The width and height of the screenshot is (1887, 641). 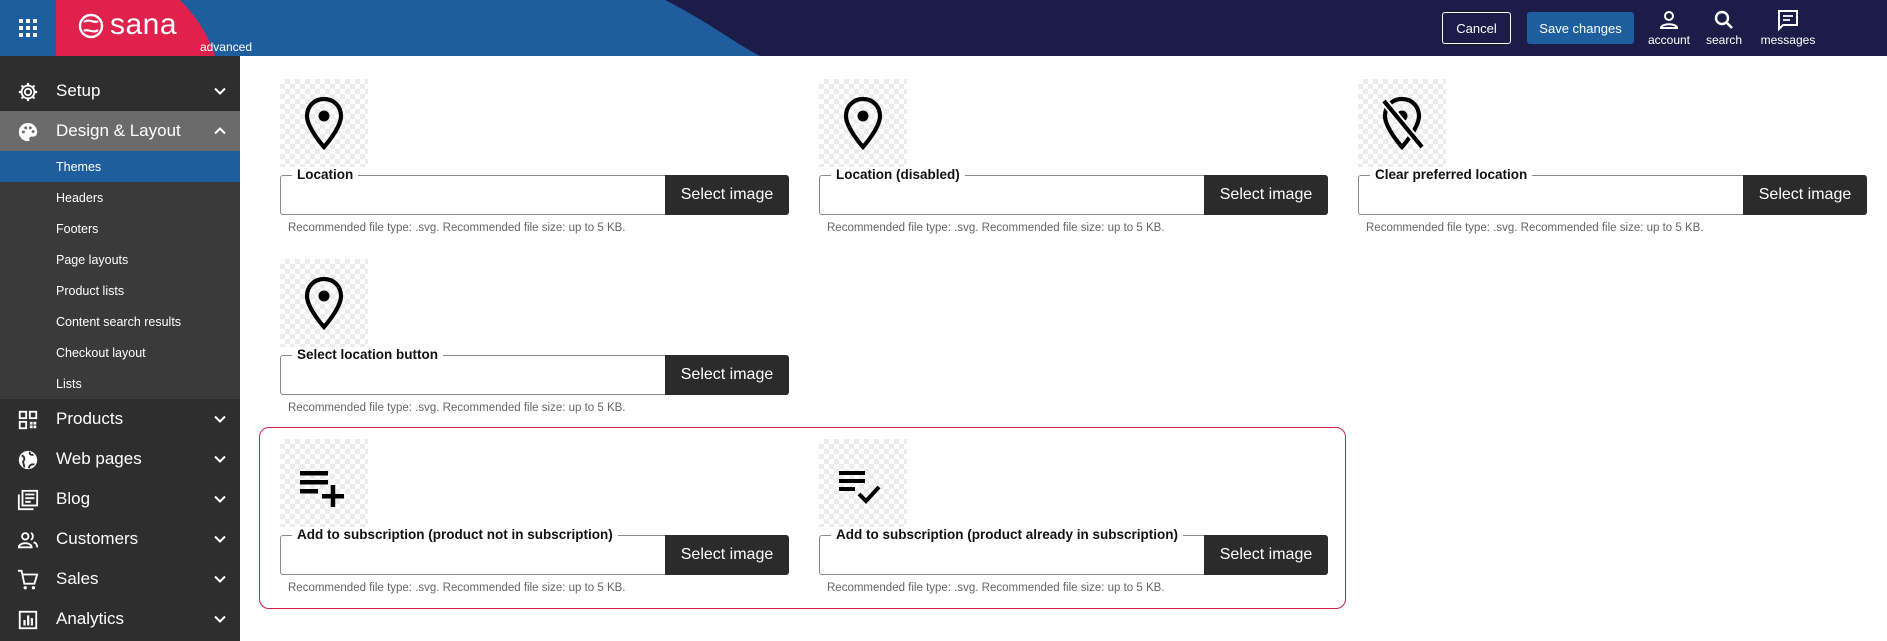 I want to click on sidebar-item-design-layout: Design & Layout, so click(x=120, y=131).